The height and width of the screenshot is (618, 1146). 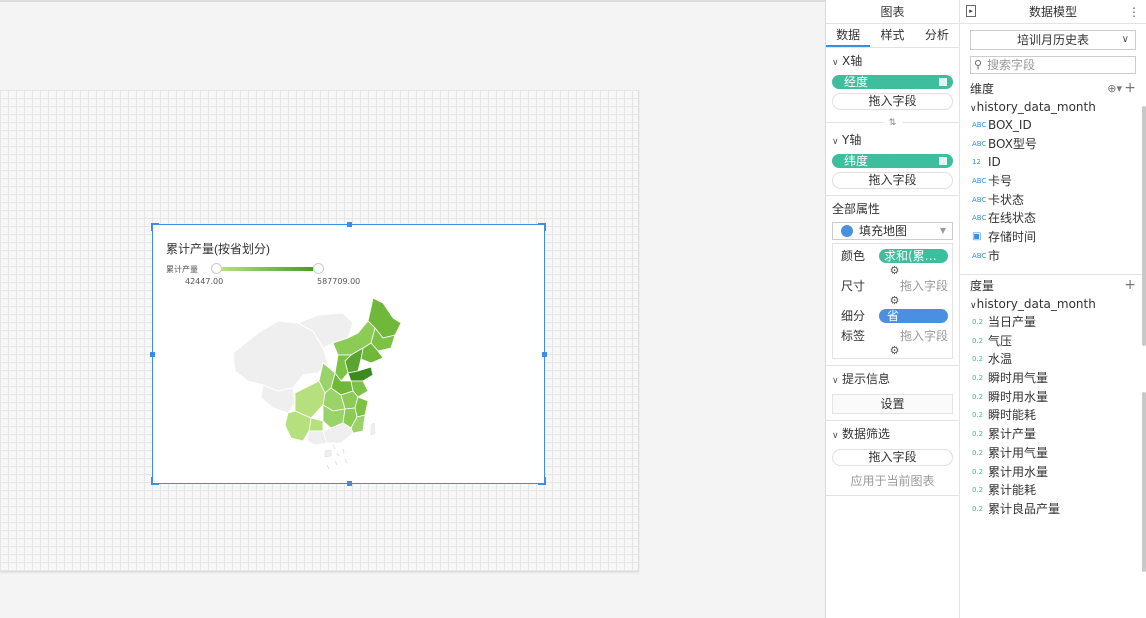 I want to click on map-region-sichuan, so click(x=310, y=399).